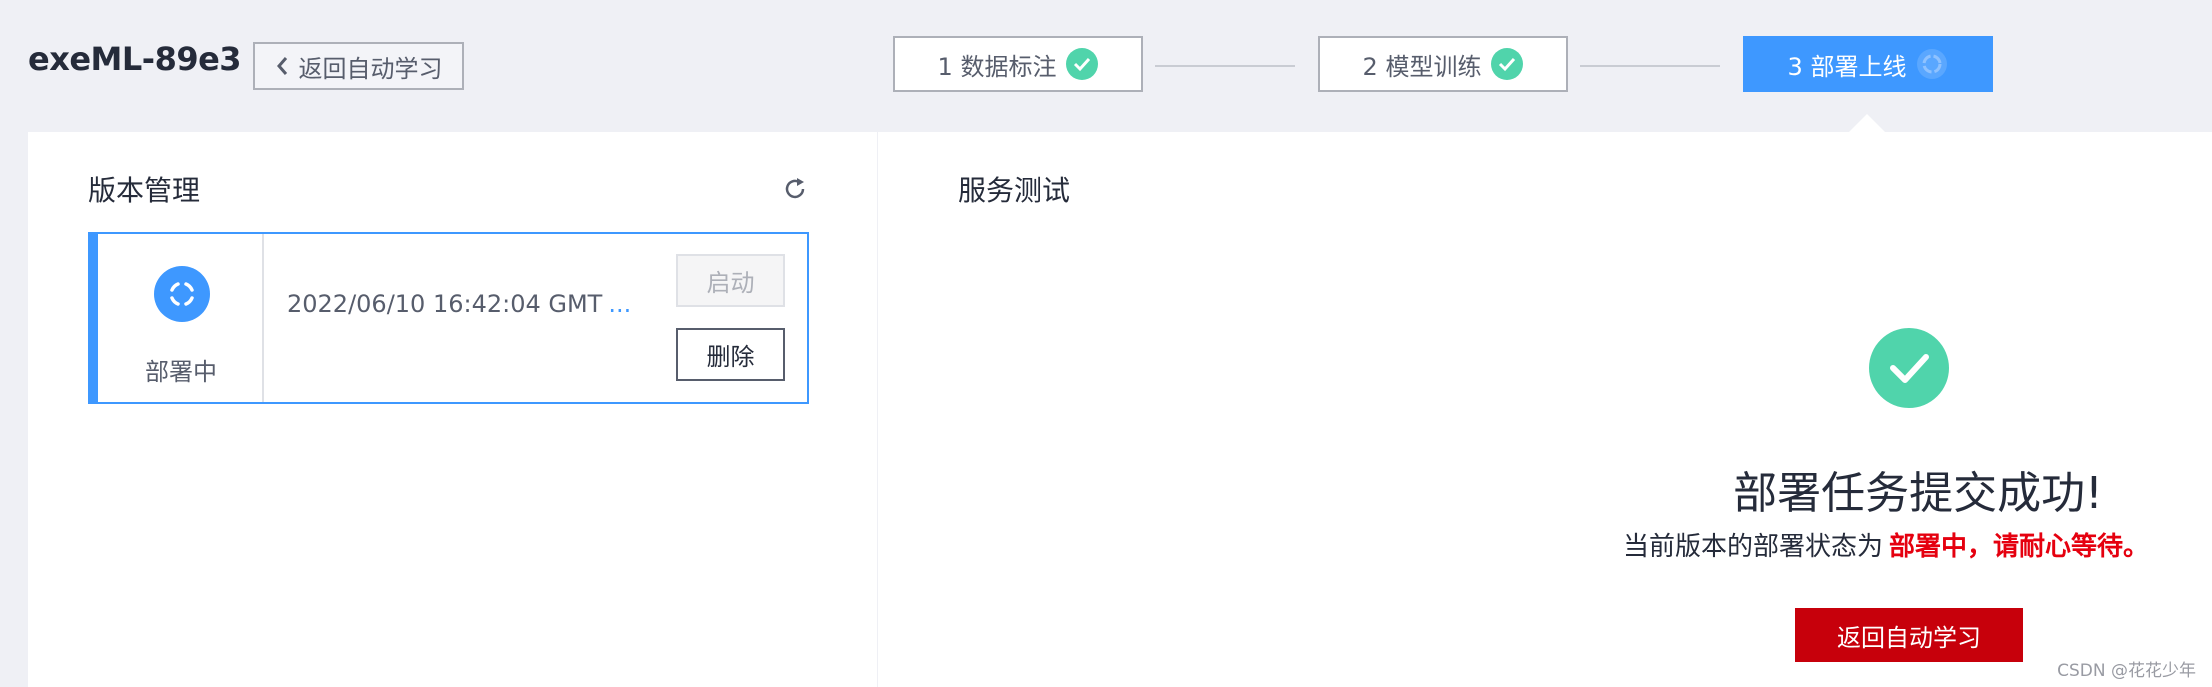  What do you see at coordinates (445, 304) in the screenshot?
I see `version-time-text: 2022/06/10 16:42:04 GMT` at bounding box center [445, 304].